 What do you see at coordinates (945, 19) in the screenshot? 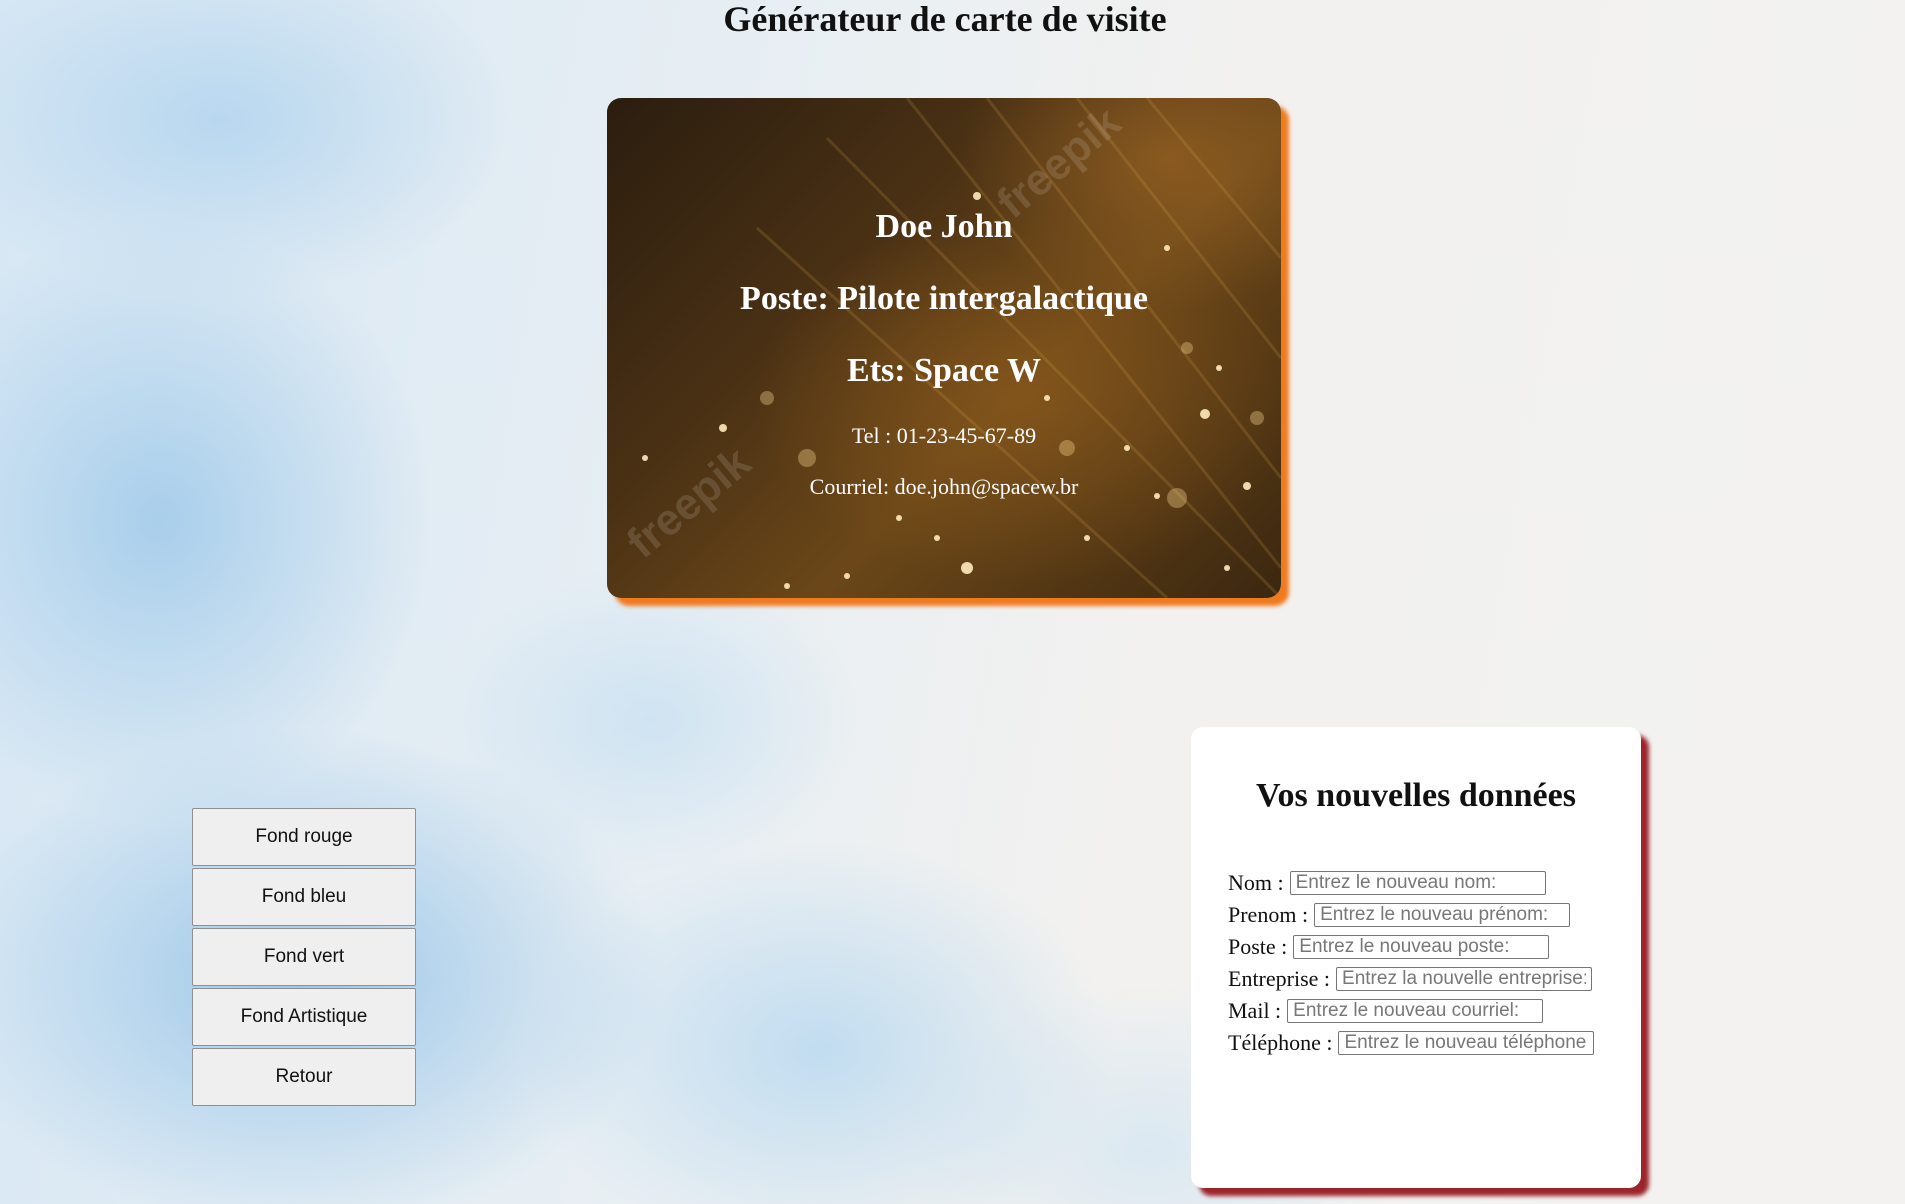
I see `page-title: Générateur de carte de visite` at bounding box center [945, 19].